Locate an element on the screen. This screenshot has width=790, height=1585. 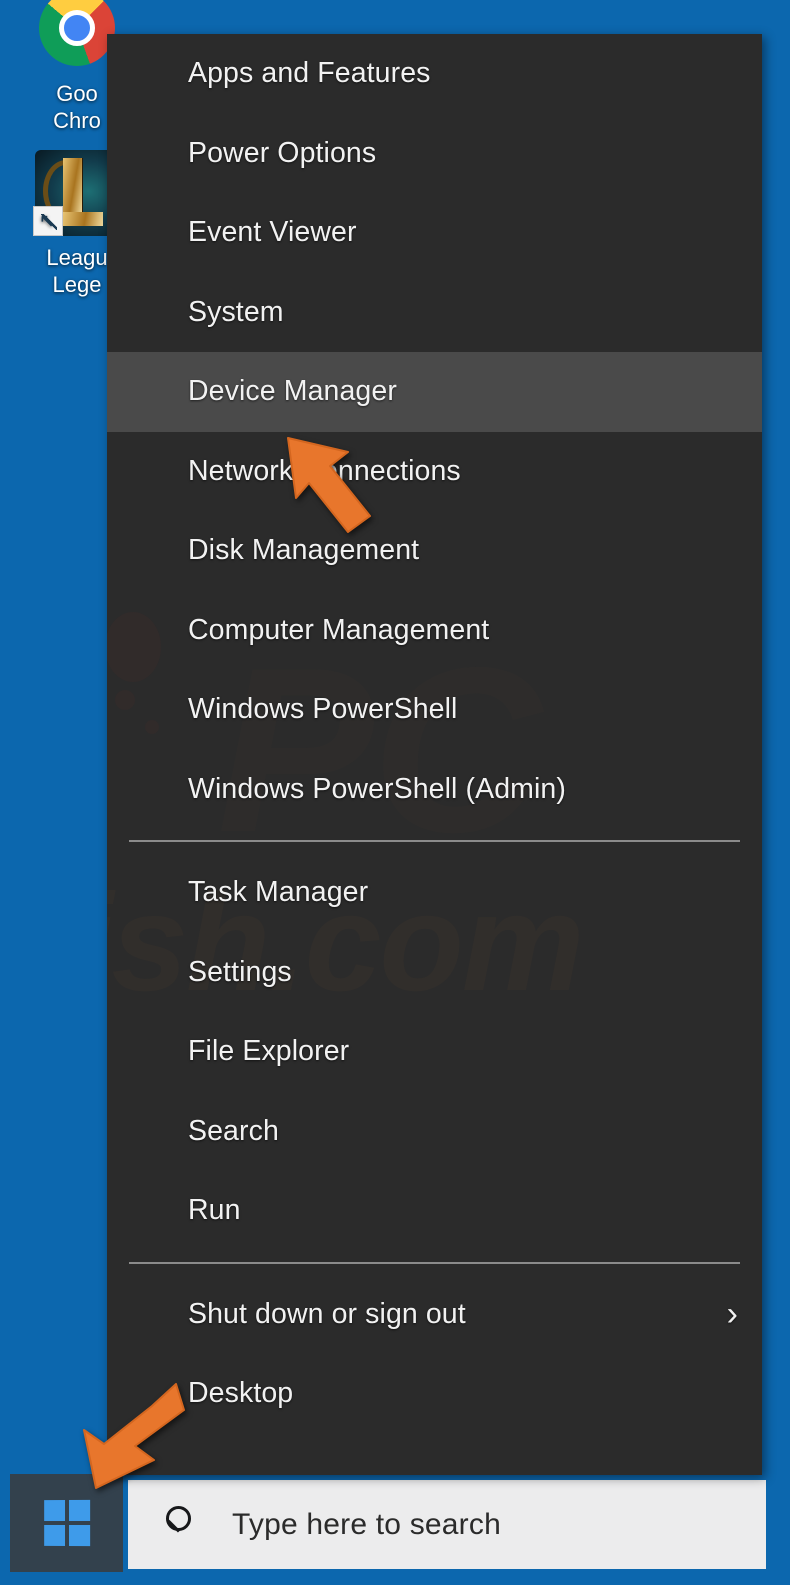
menu-item-windows-powershell: Windows PowerShell is located at coordinates (434, 710).